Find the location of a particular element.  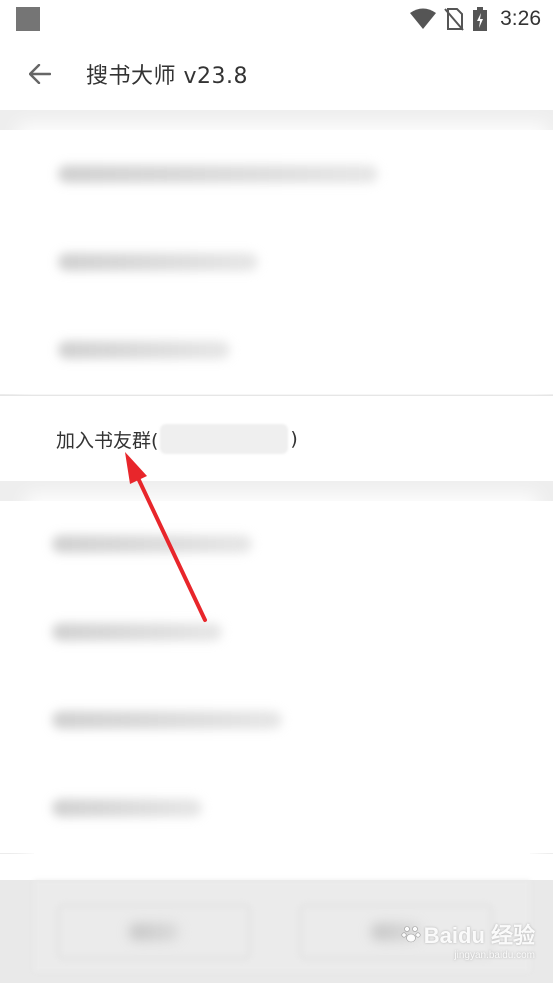

wifi-icon is located at coordinates (423, 18).